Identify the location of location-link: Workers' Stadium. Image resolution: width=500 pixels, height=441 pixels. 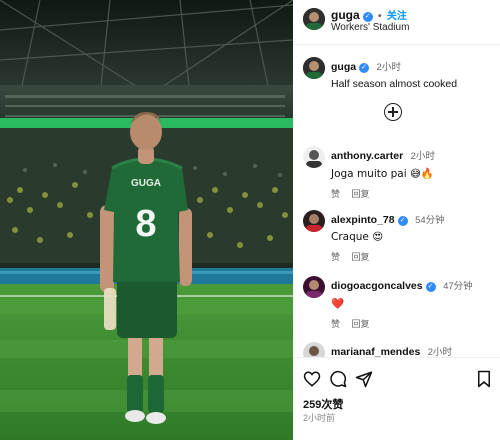
(370, 27).